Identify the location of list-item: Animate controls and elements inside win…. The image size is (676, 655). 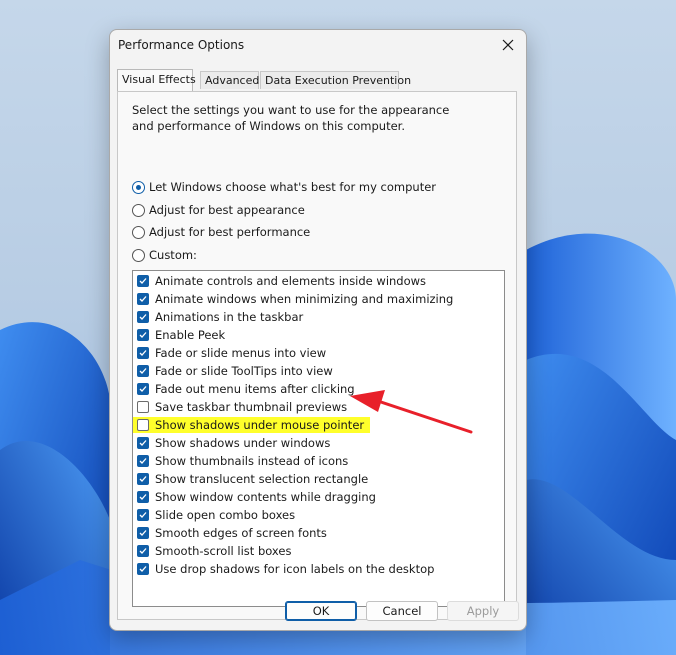
(281, 281).